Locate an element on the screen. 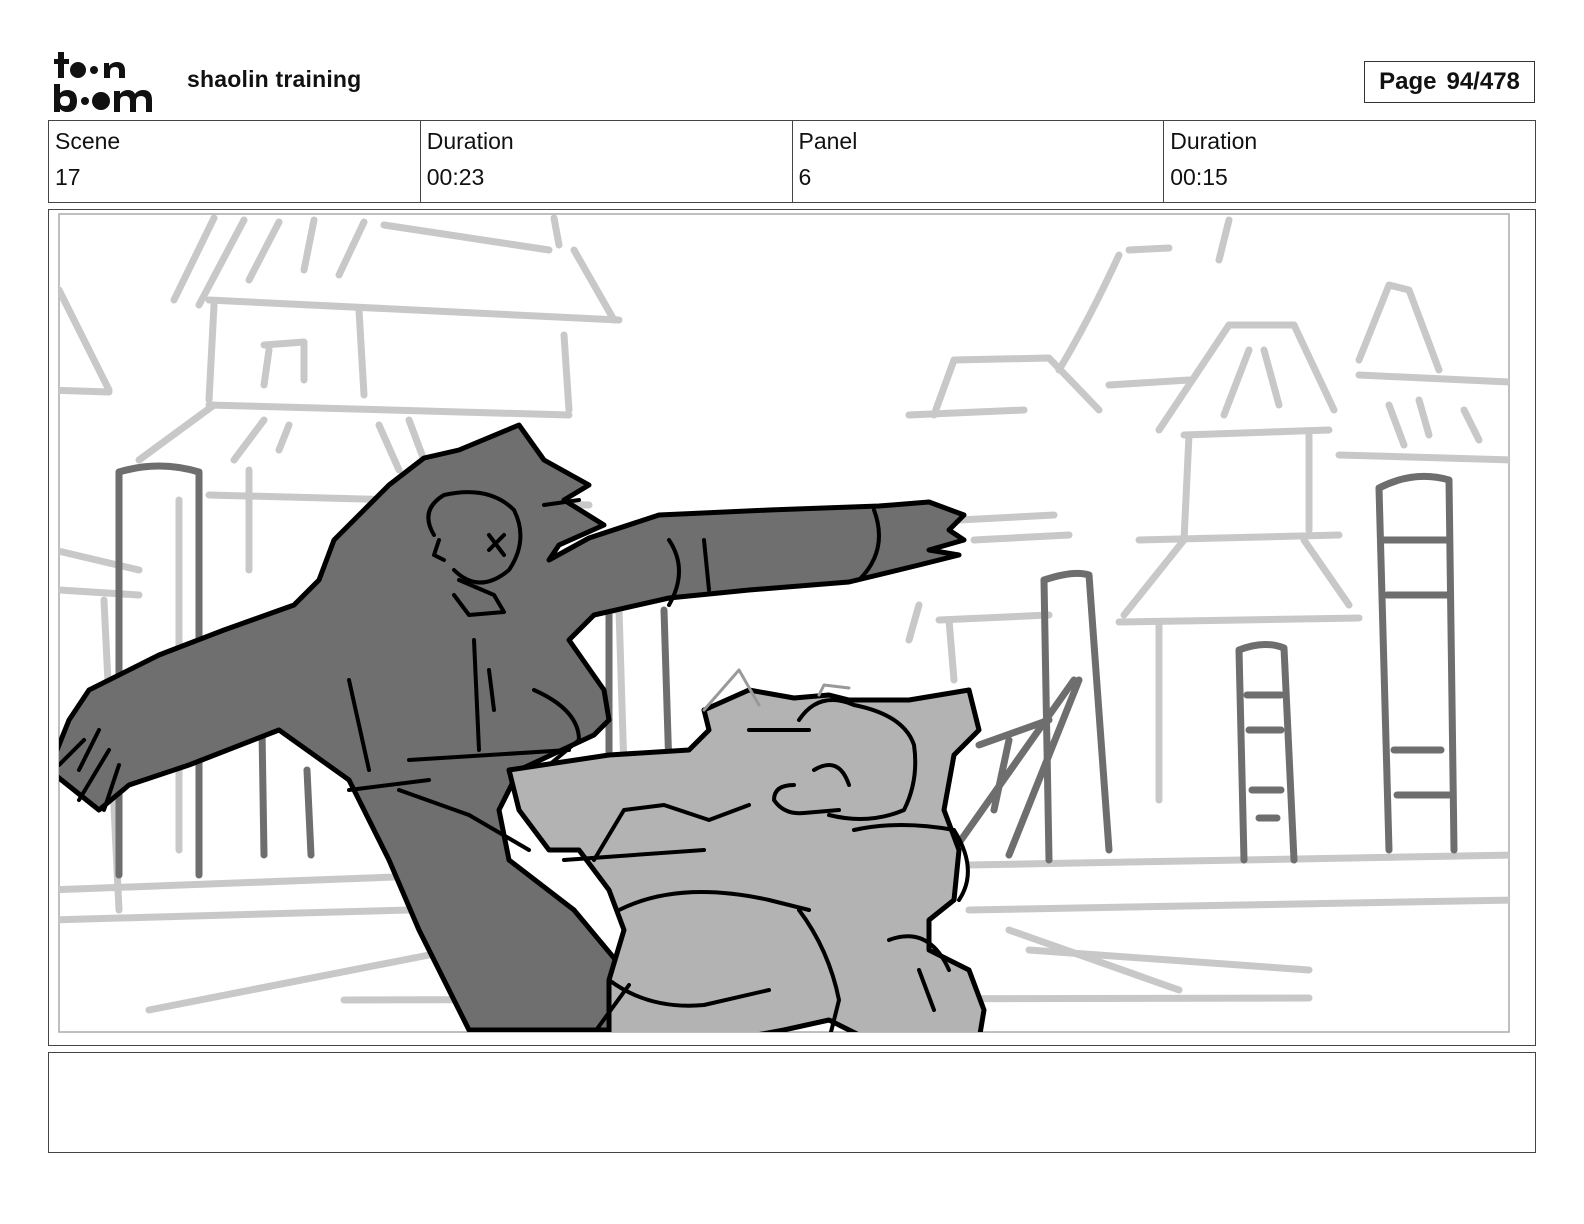  toonboom-logo is located at coordinates (103, 82).